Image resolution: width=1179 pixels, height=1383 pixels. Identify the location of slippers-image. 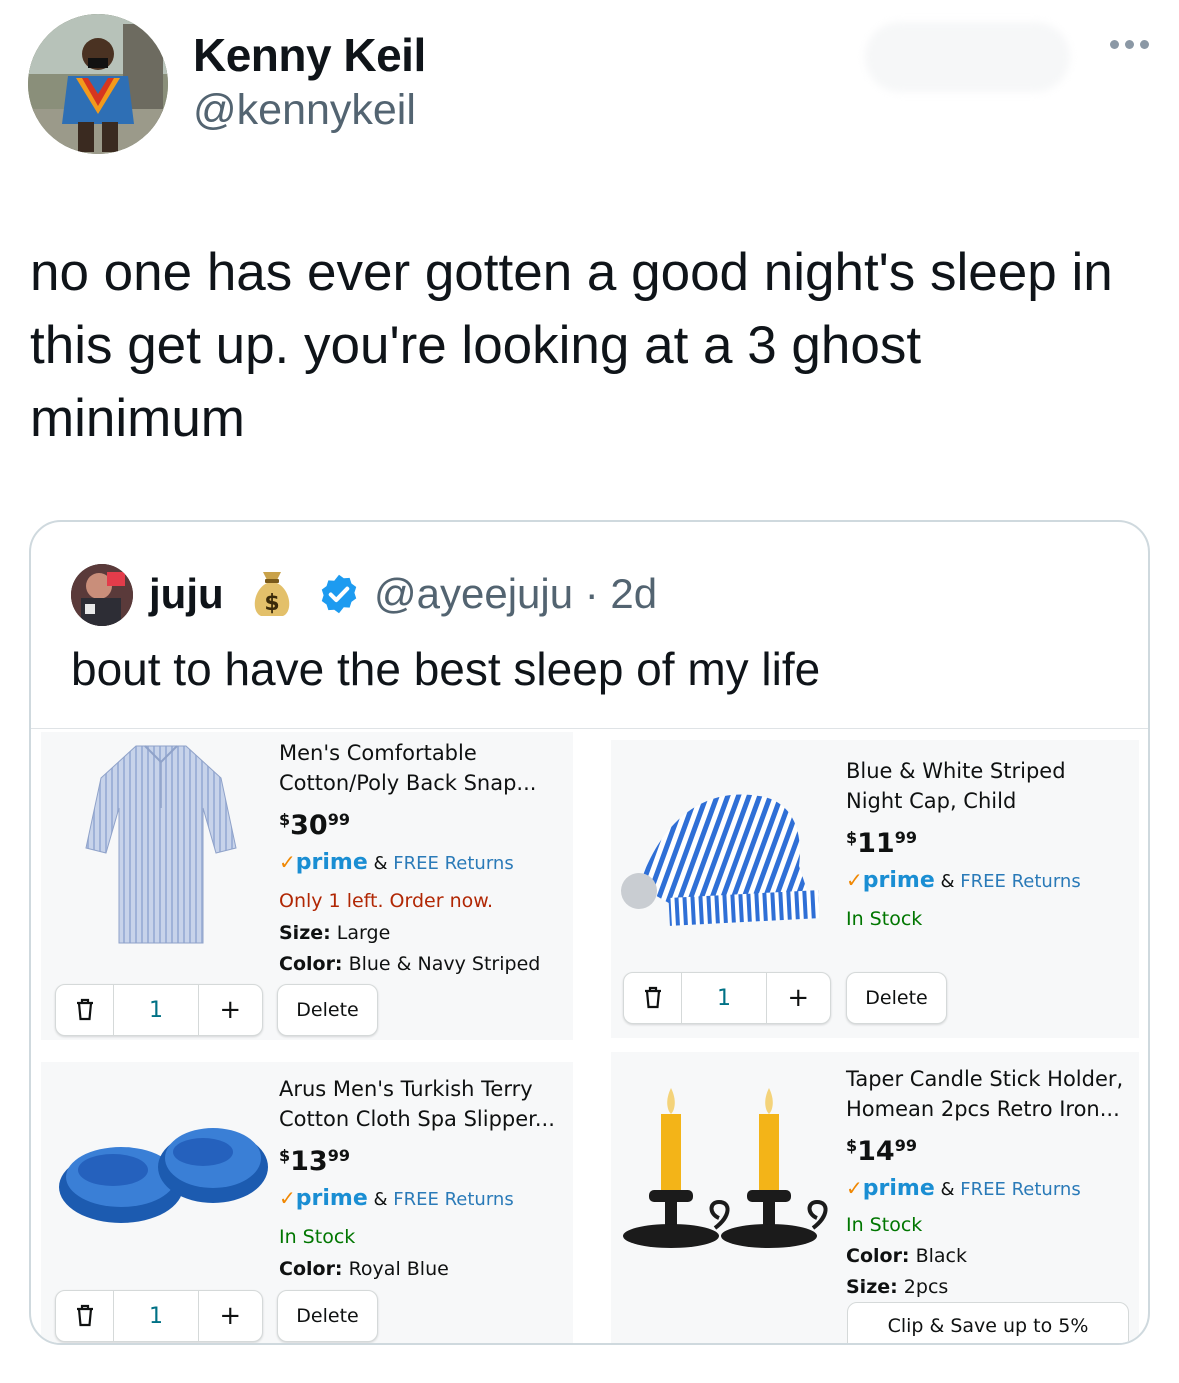
(163, 1169).